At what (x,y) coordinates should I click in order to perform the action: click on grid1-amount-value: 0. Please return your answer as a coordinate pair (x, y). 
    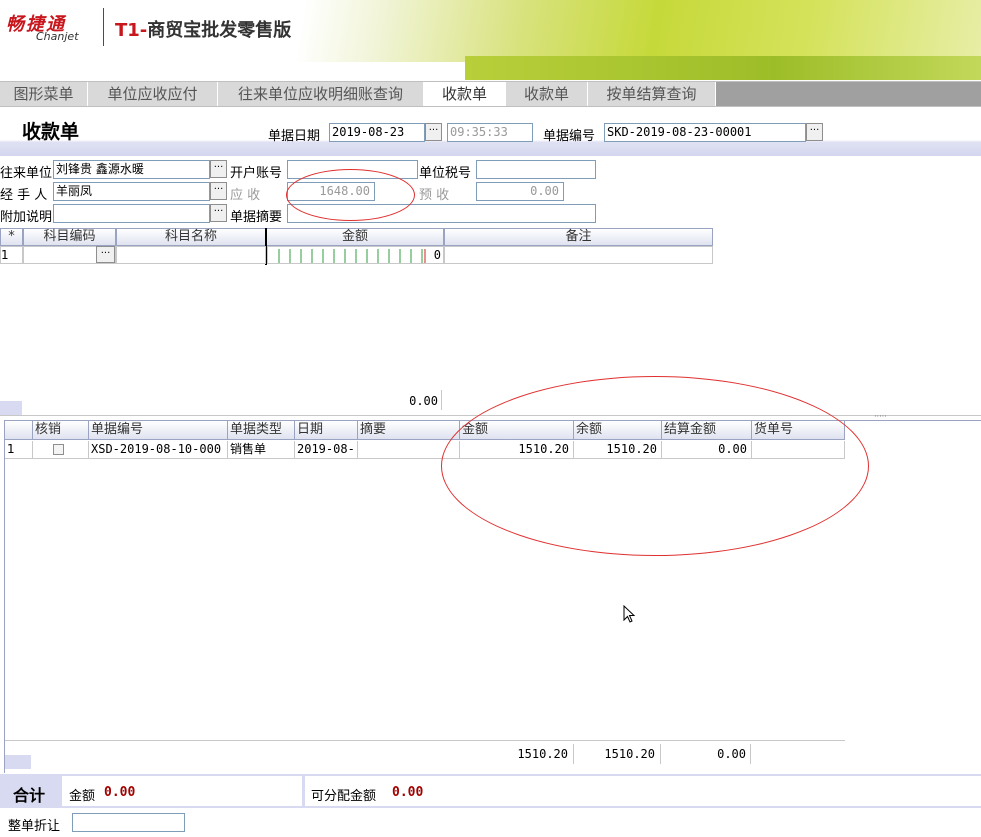
    Looking at the image, I should click on (437, 255).